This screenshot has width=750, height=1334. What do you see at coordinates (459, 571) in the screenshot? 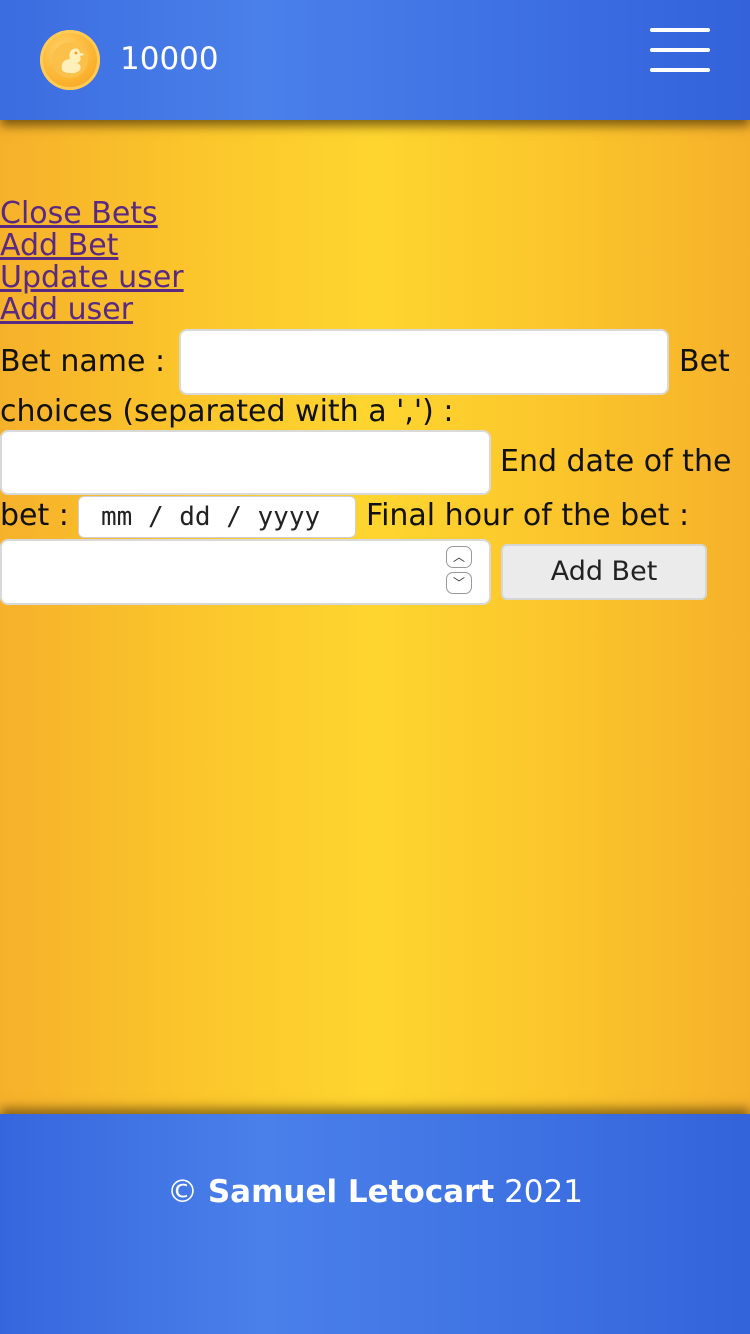
I see `final-hour-stepper: ︿ ﹀` at bounding box center [459, 571].